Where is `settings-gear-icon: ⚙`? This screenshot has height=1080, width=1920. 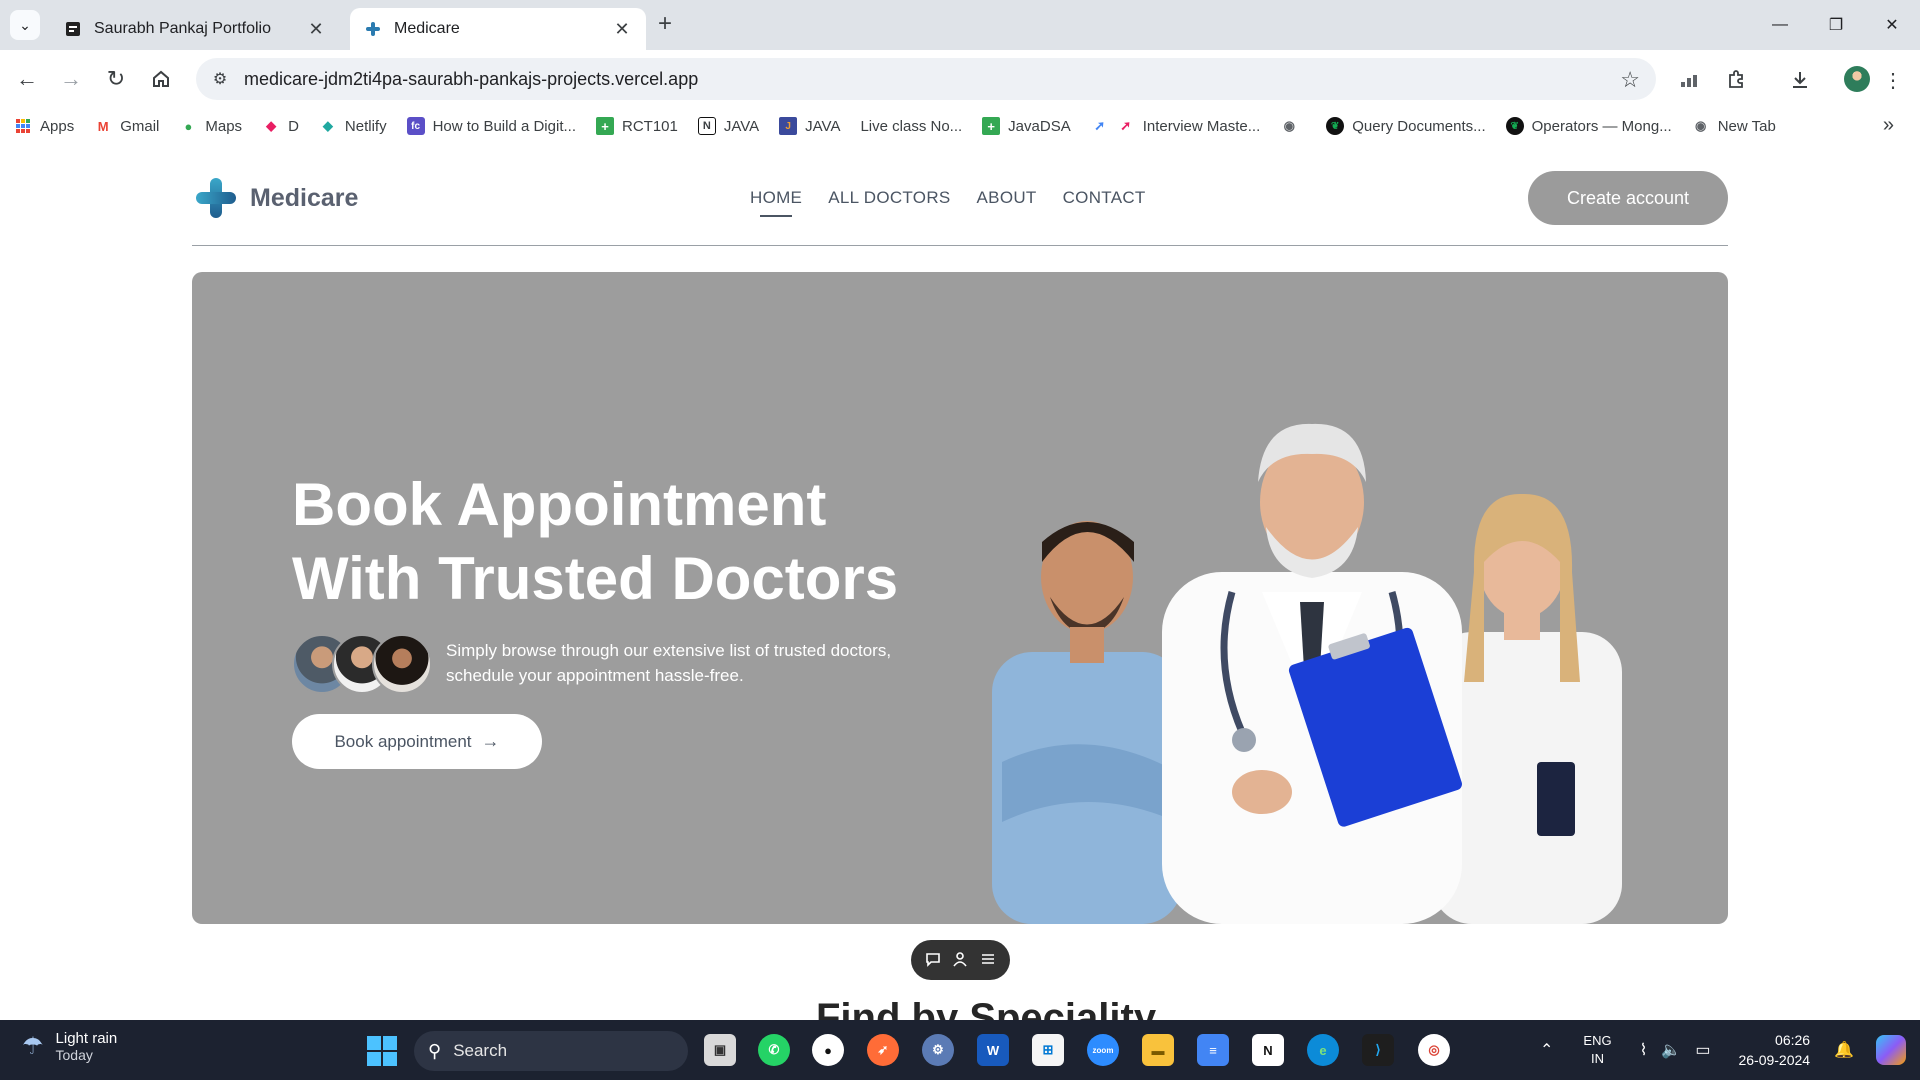 settings-gear-icon: ⚙ is located at coordinates (938, 1050).